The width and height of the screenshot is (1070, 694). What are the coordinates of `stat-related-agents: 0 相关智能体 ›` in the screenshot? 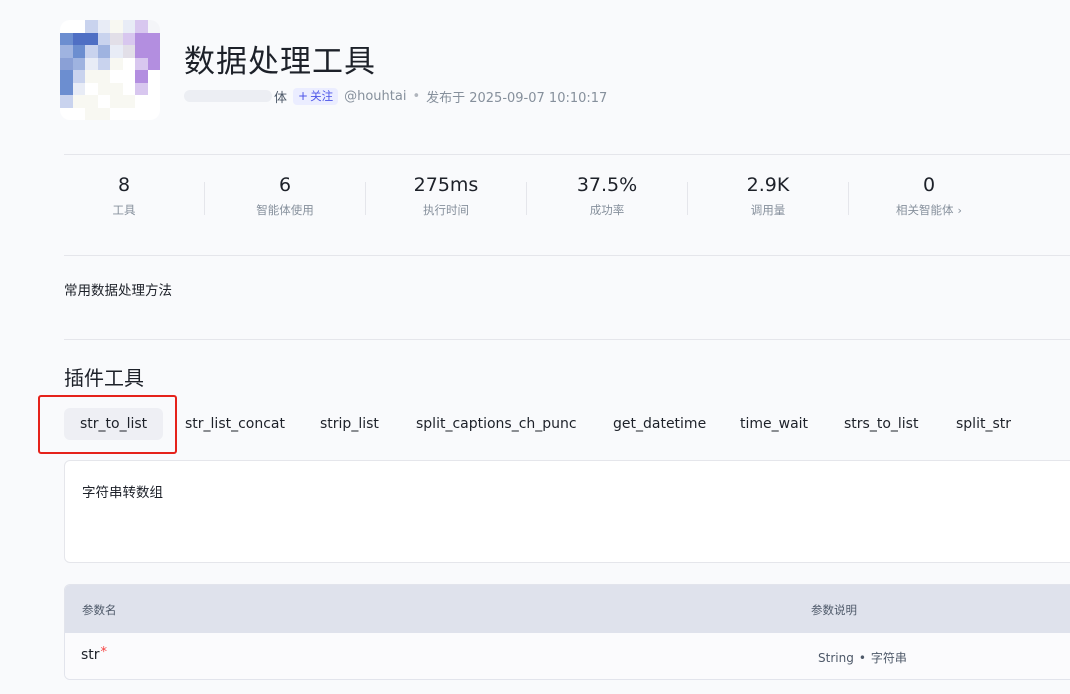 It's located at (929, 194).